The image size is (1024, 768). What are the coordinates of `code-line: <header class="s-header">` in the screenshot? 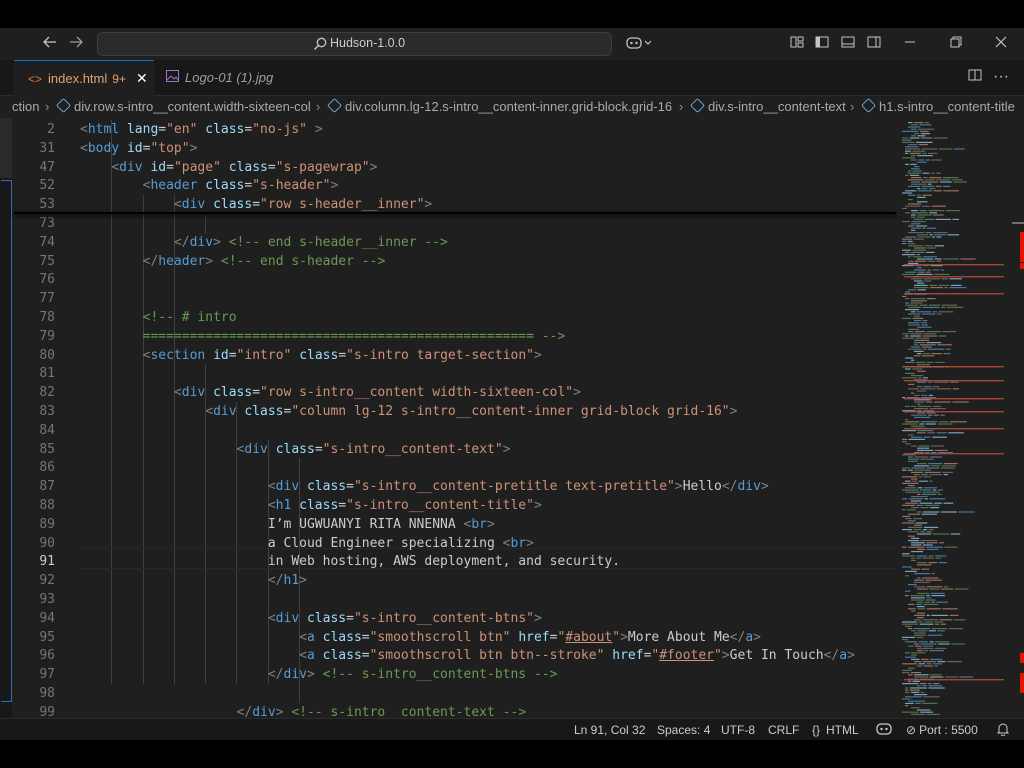 It's located at (209, 185).